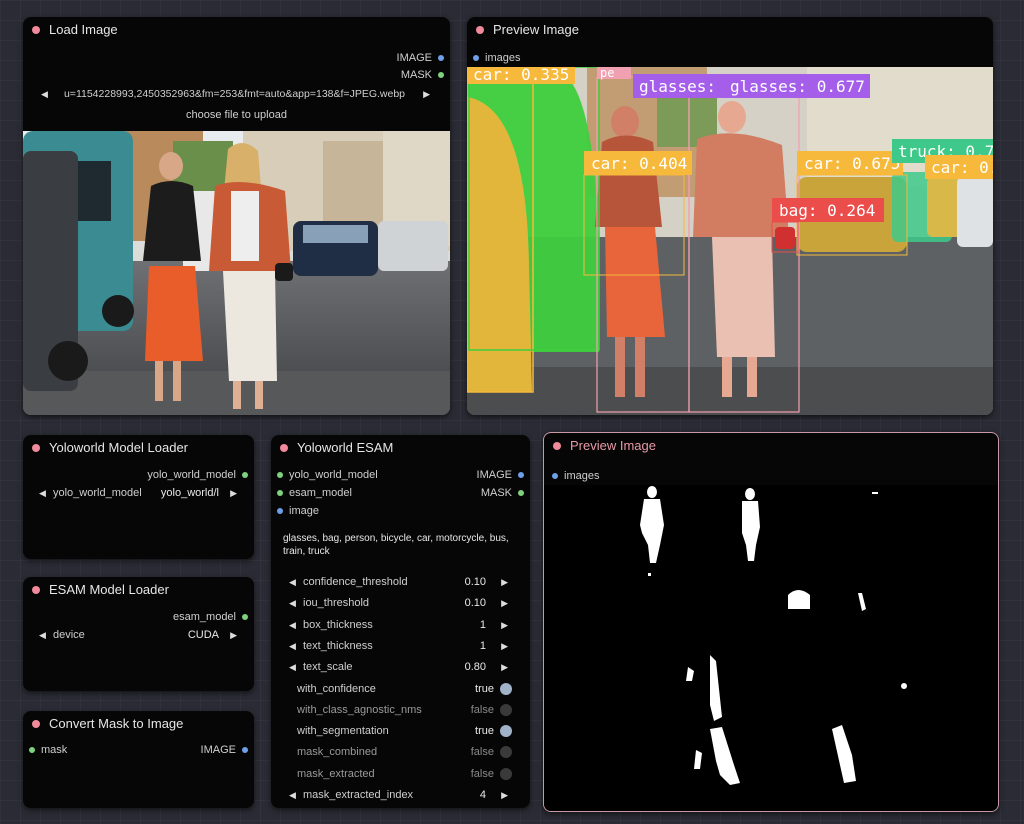 The height and width of the screenshot is (824, 1024). Describe the element at coordinates (345, 447) in the screenshot. I see `yolo-esam-title: Yoloworld ESAM` at that location.